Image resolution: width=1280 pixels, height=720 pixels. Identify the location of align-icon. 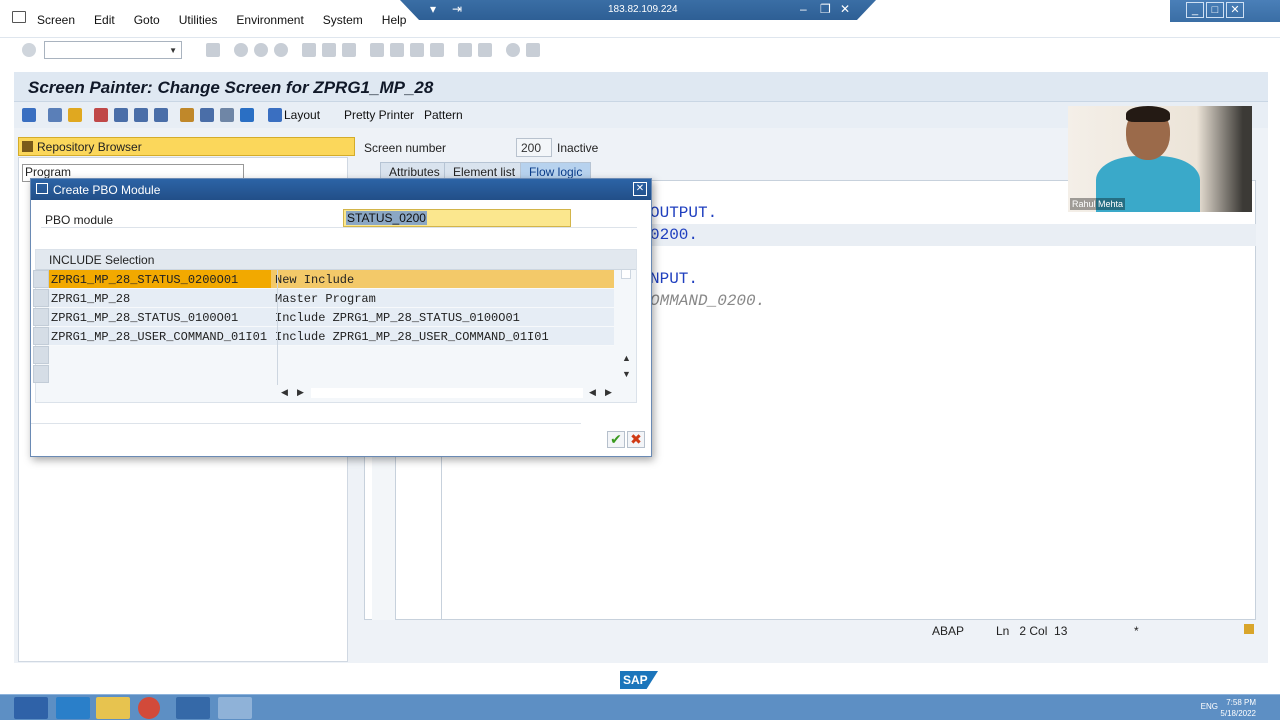
(207, 115).